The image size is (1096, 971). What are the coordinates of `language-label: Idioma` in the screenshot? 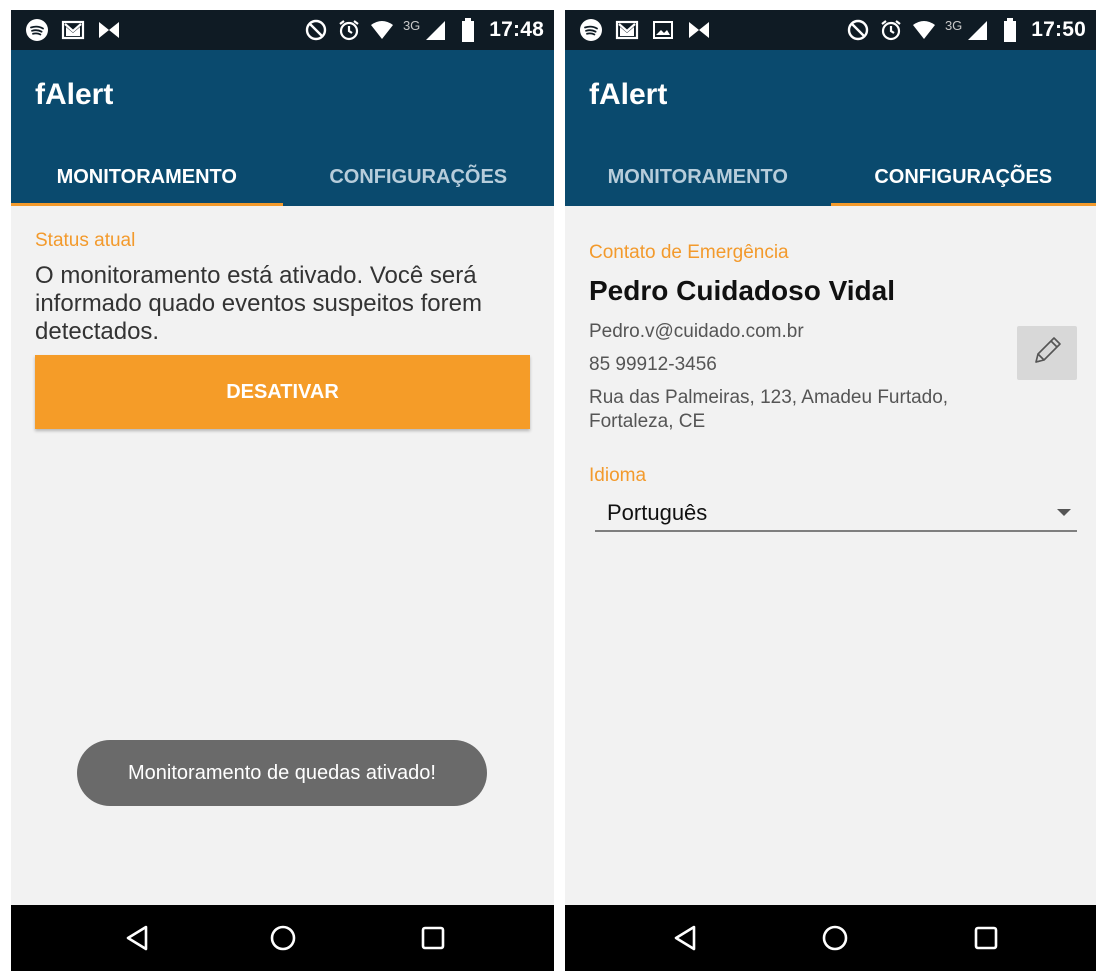 It's located at (618, 475).